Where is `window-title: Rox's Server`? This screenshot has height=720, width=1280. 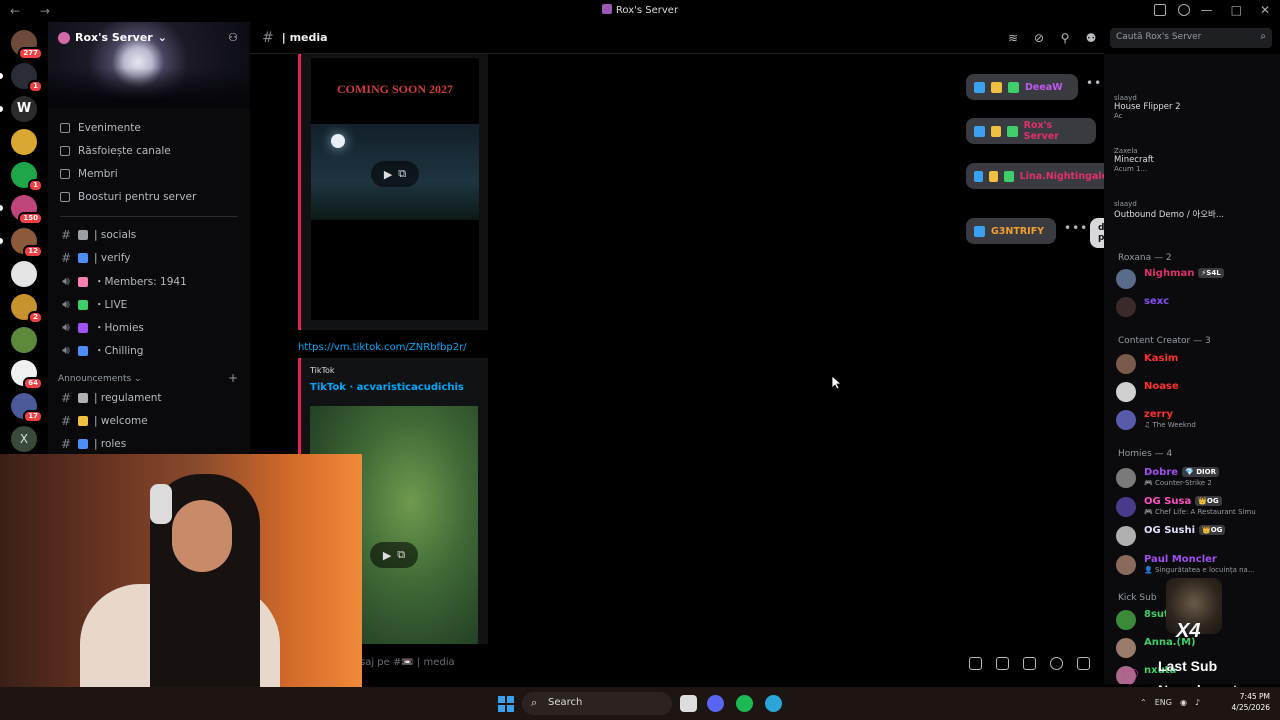
window-title: Rox's Server is located at coordinates (640, 10).